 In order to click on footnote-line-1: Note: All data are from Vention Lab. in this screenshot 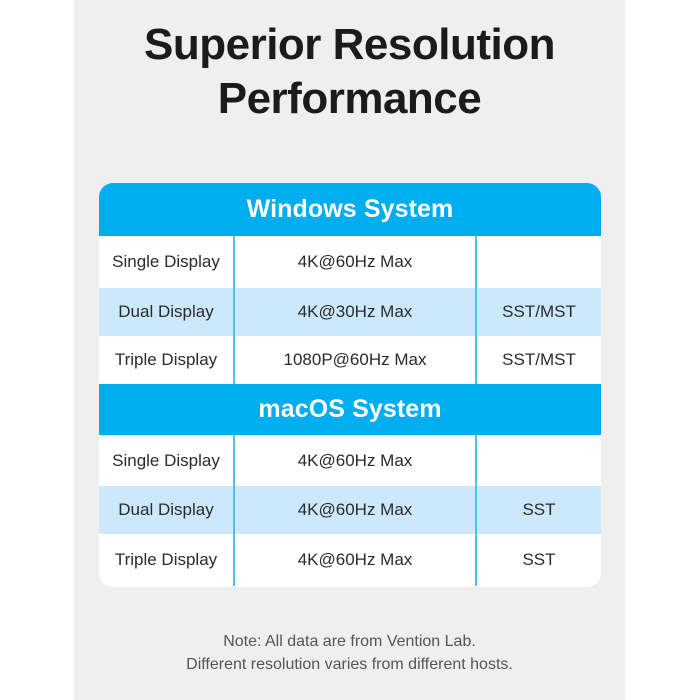, I will do `click(349, 641)`.